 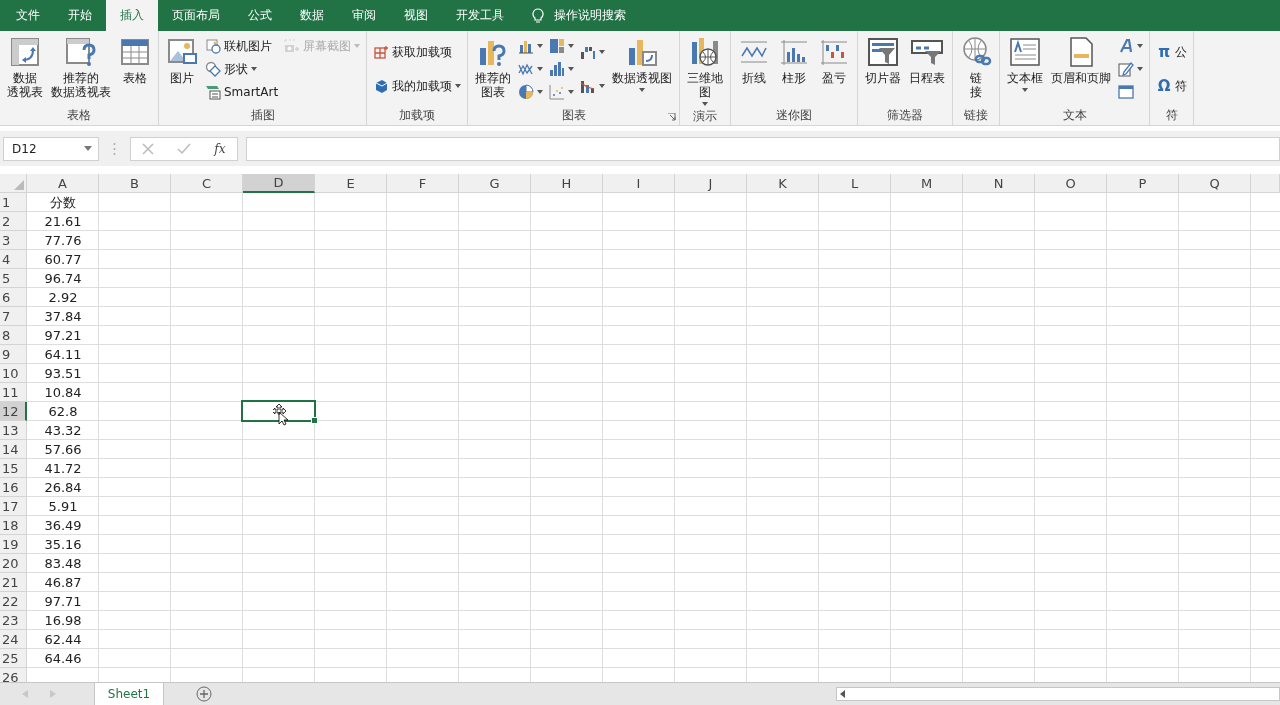 I want to click on ribbon-button: 获取加载项, so click(x=417, y=52).